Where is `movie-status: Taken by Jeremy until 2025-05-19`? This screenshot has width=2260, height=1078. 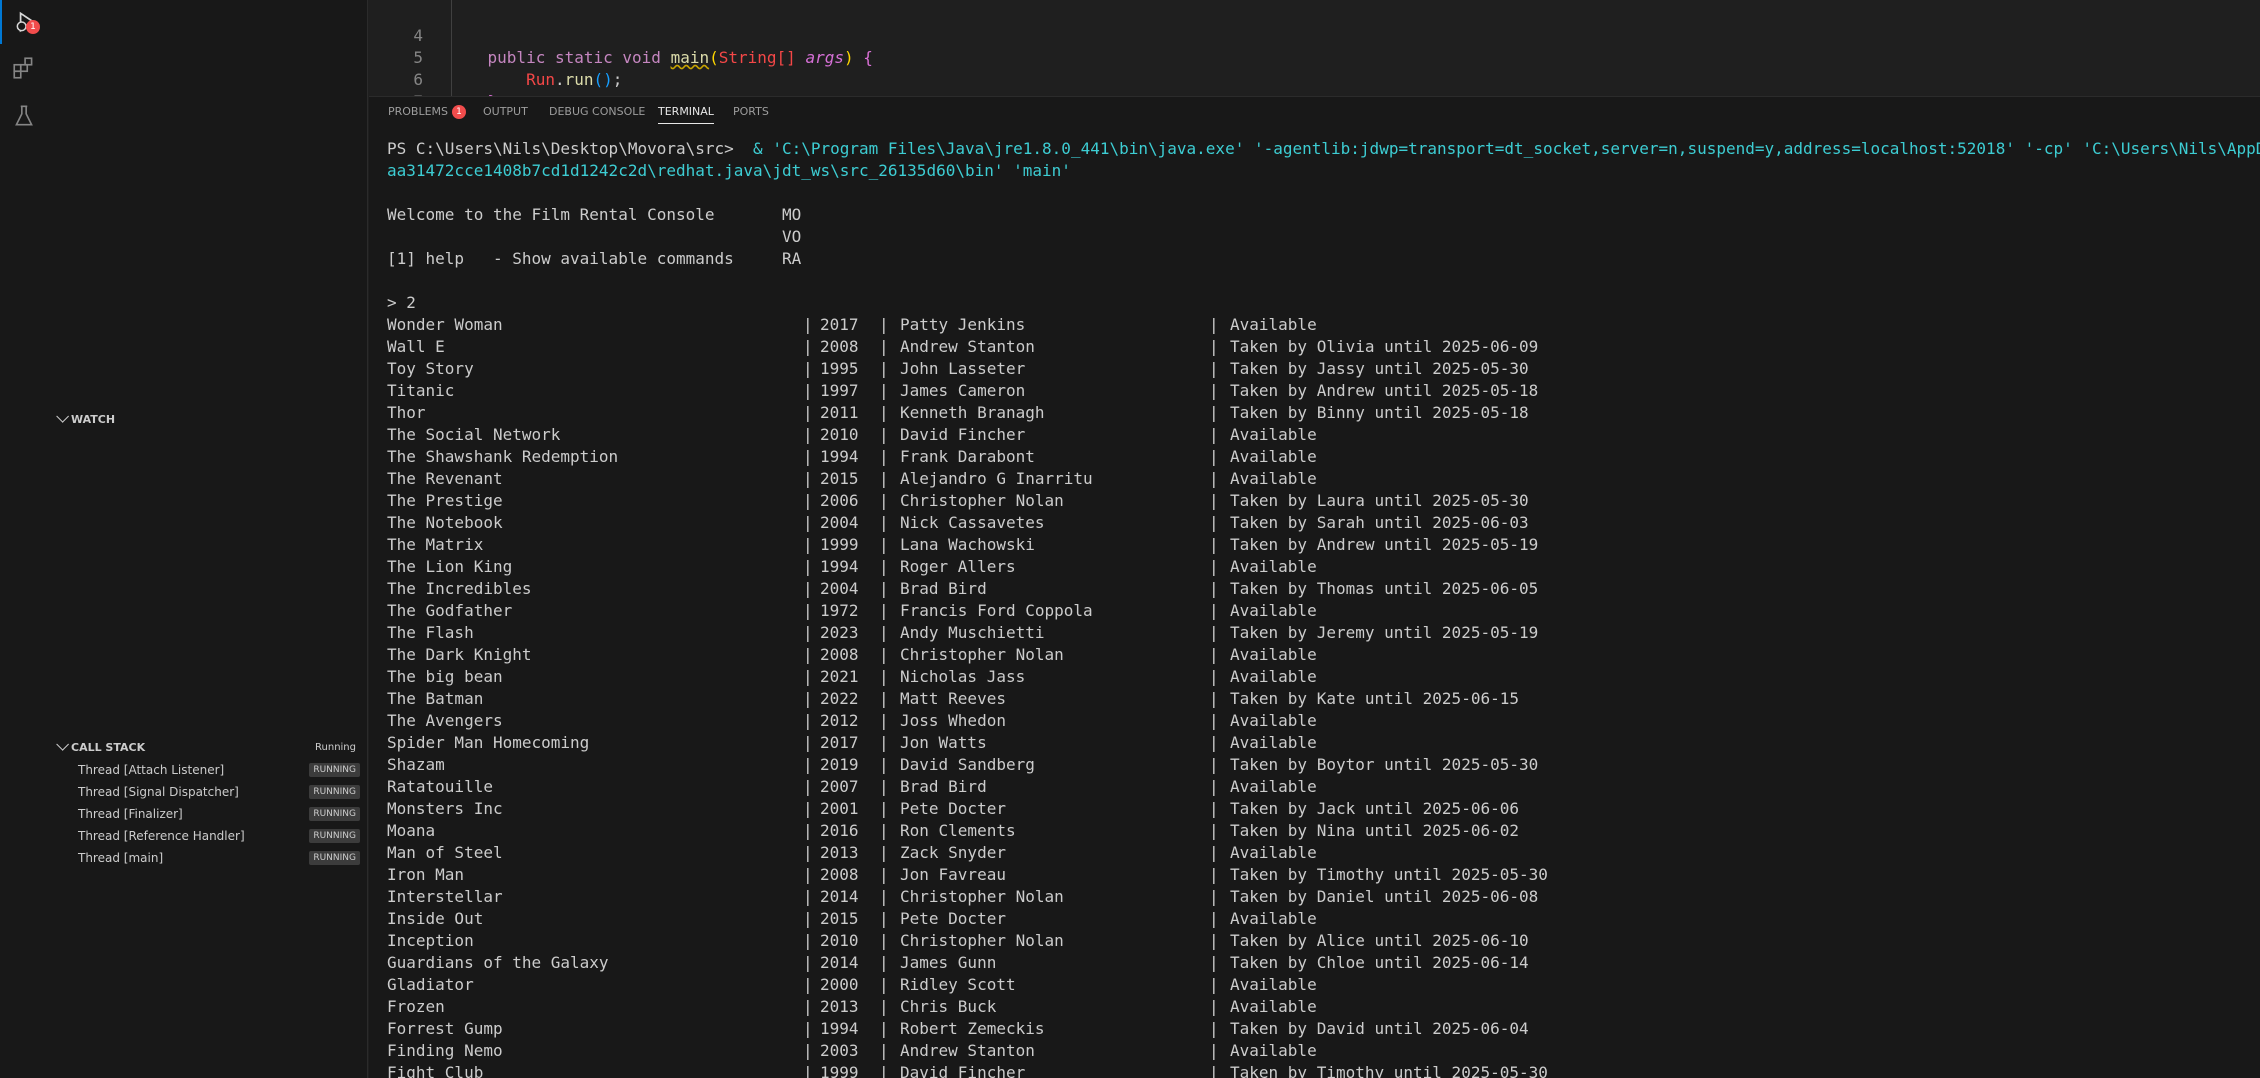 movie-status: Taken by Jeremy until 2025-05-19 is located at coordinates (1384, 632).